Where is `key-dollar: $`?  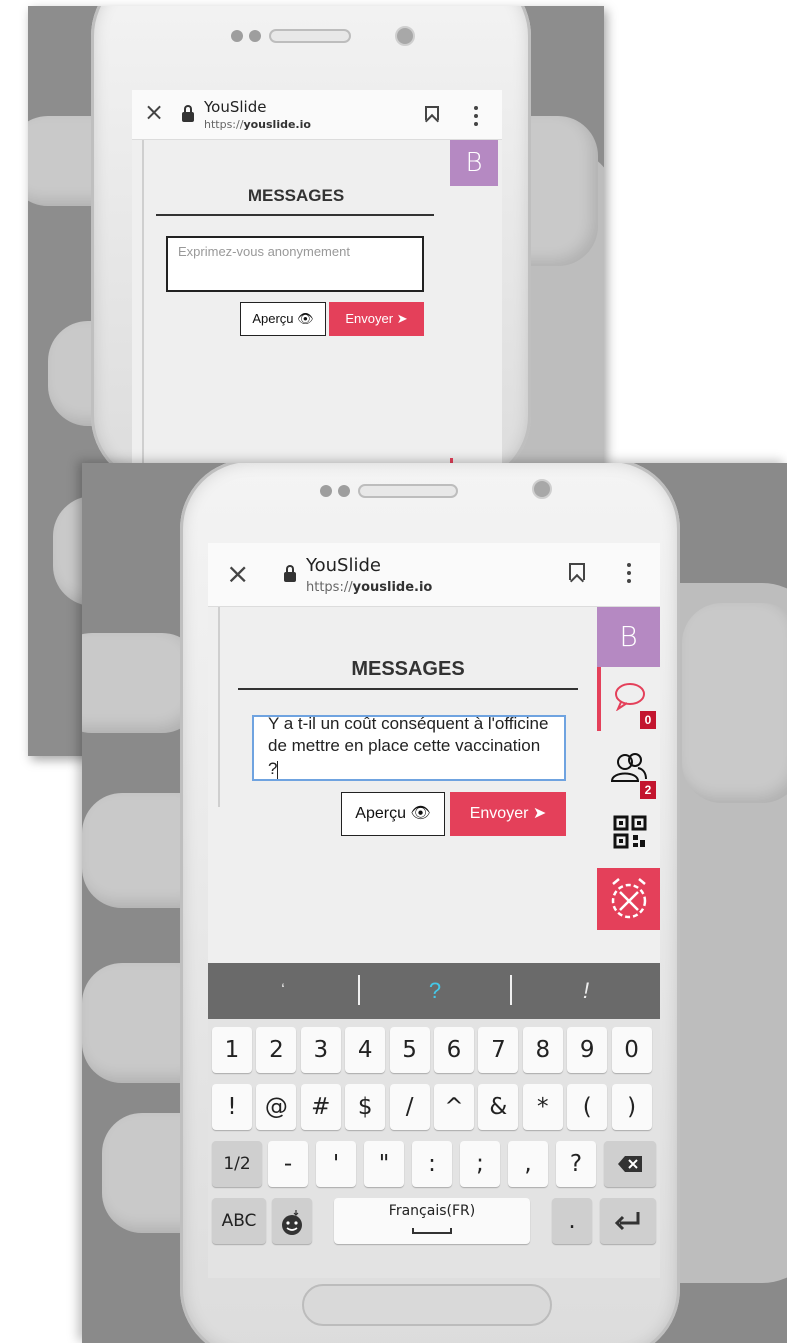
key-dollar: $ is located at coordinates (365, 1107).